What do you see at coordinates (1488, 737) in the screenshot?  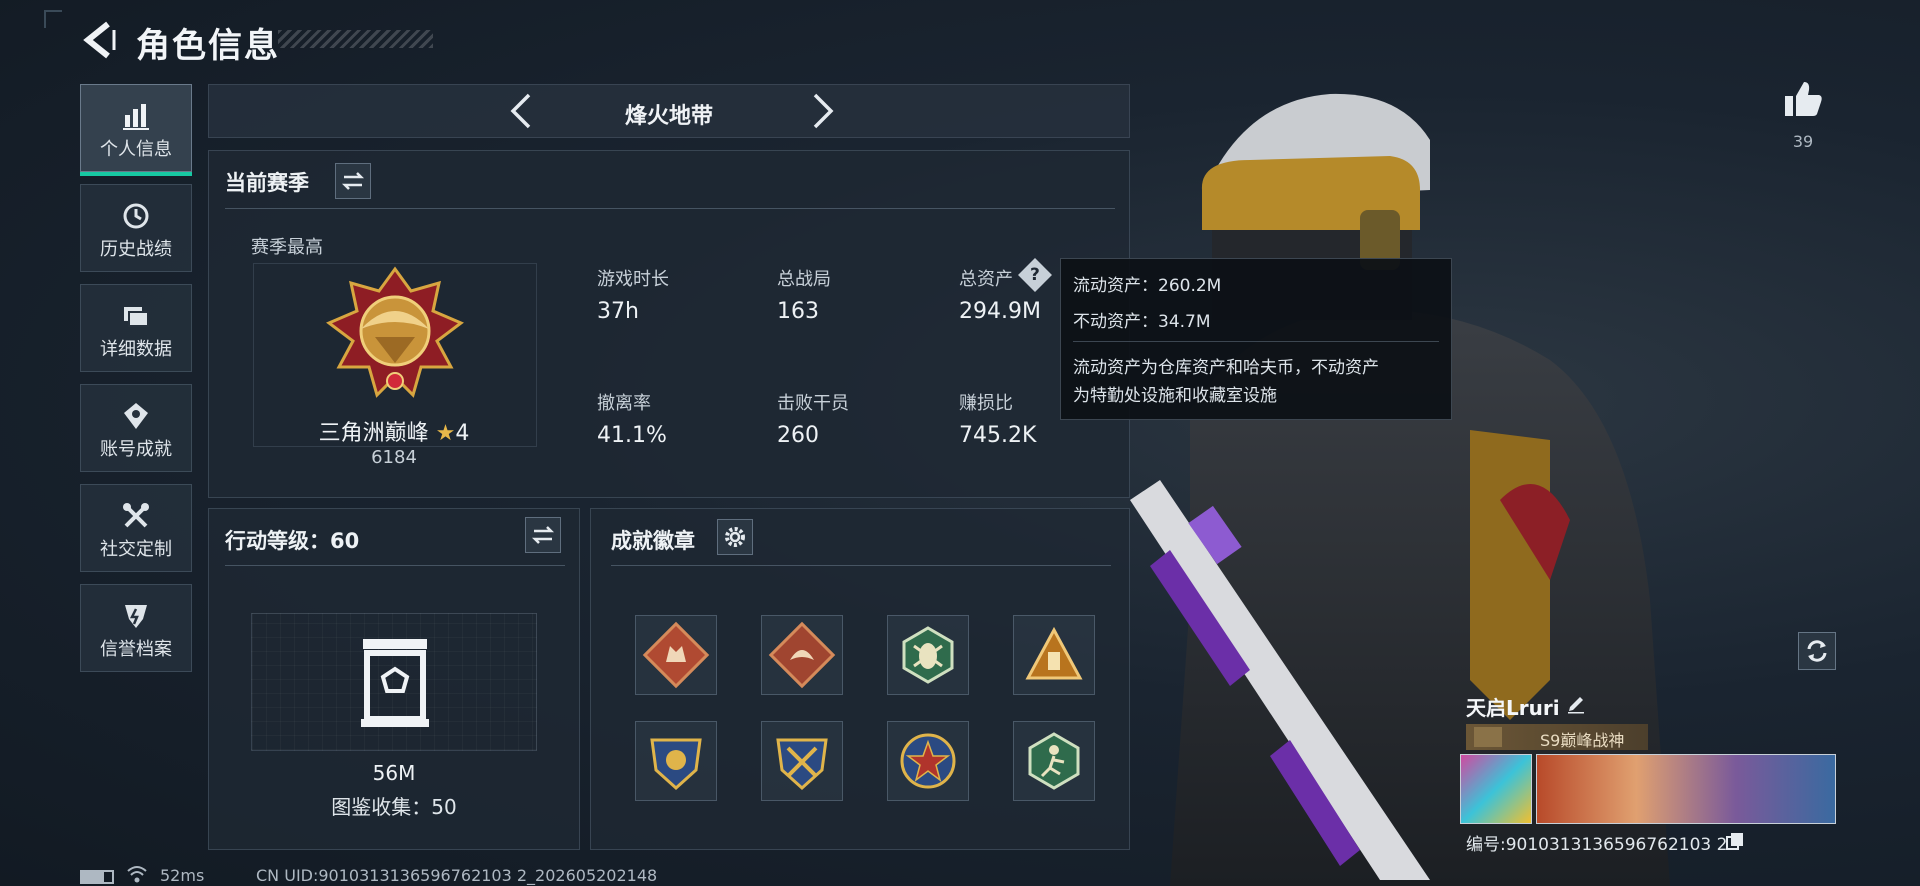 I see `title-emblem-icon` at bounding box center [1488, 737].